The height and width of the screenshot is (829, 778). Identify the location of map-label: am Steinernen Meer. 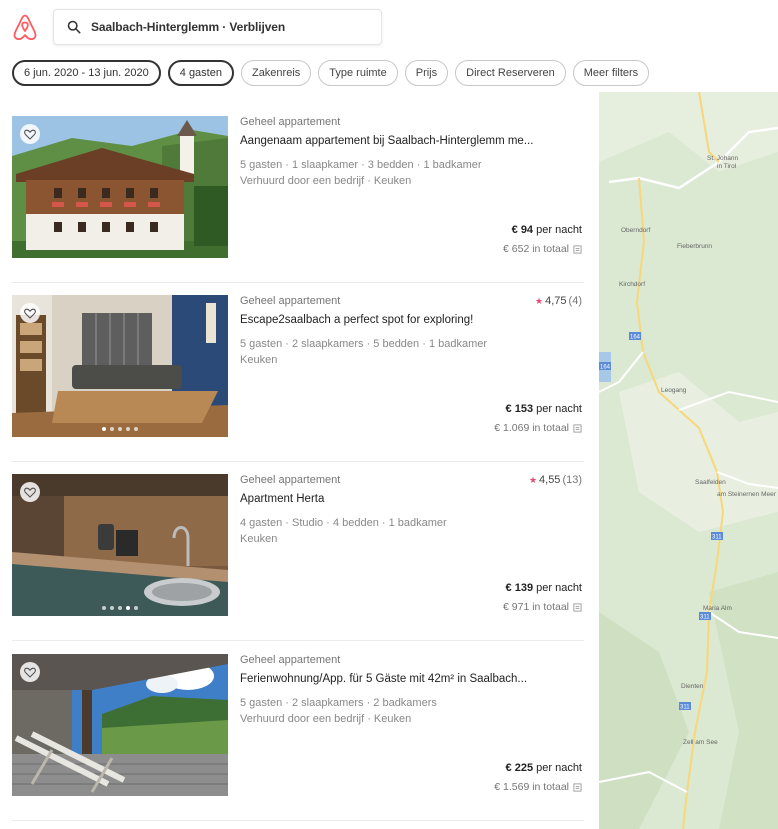
(747, 494).